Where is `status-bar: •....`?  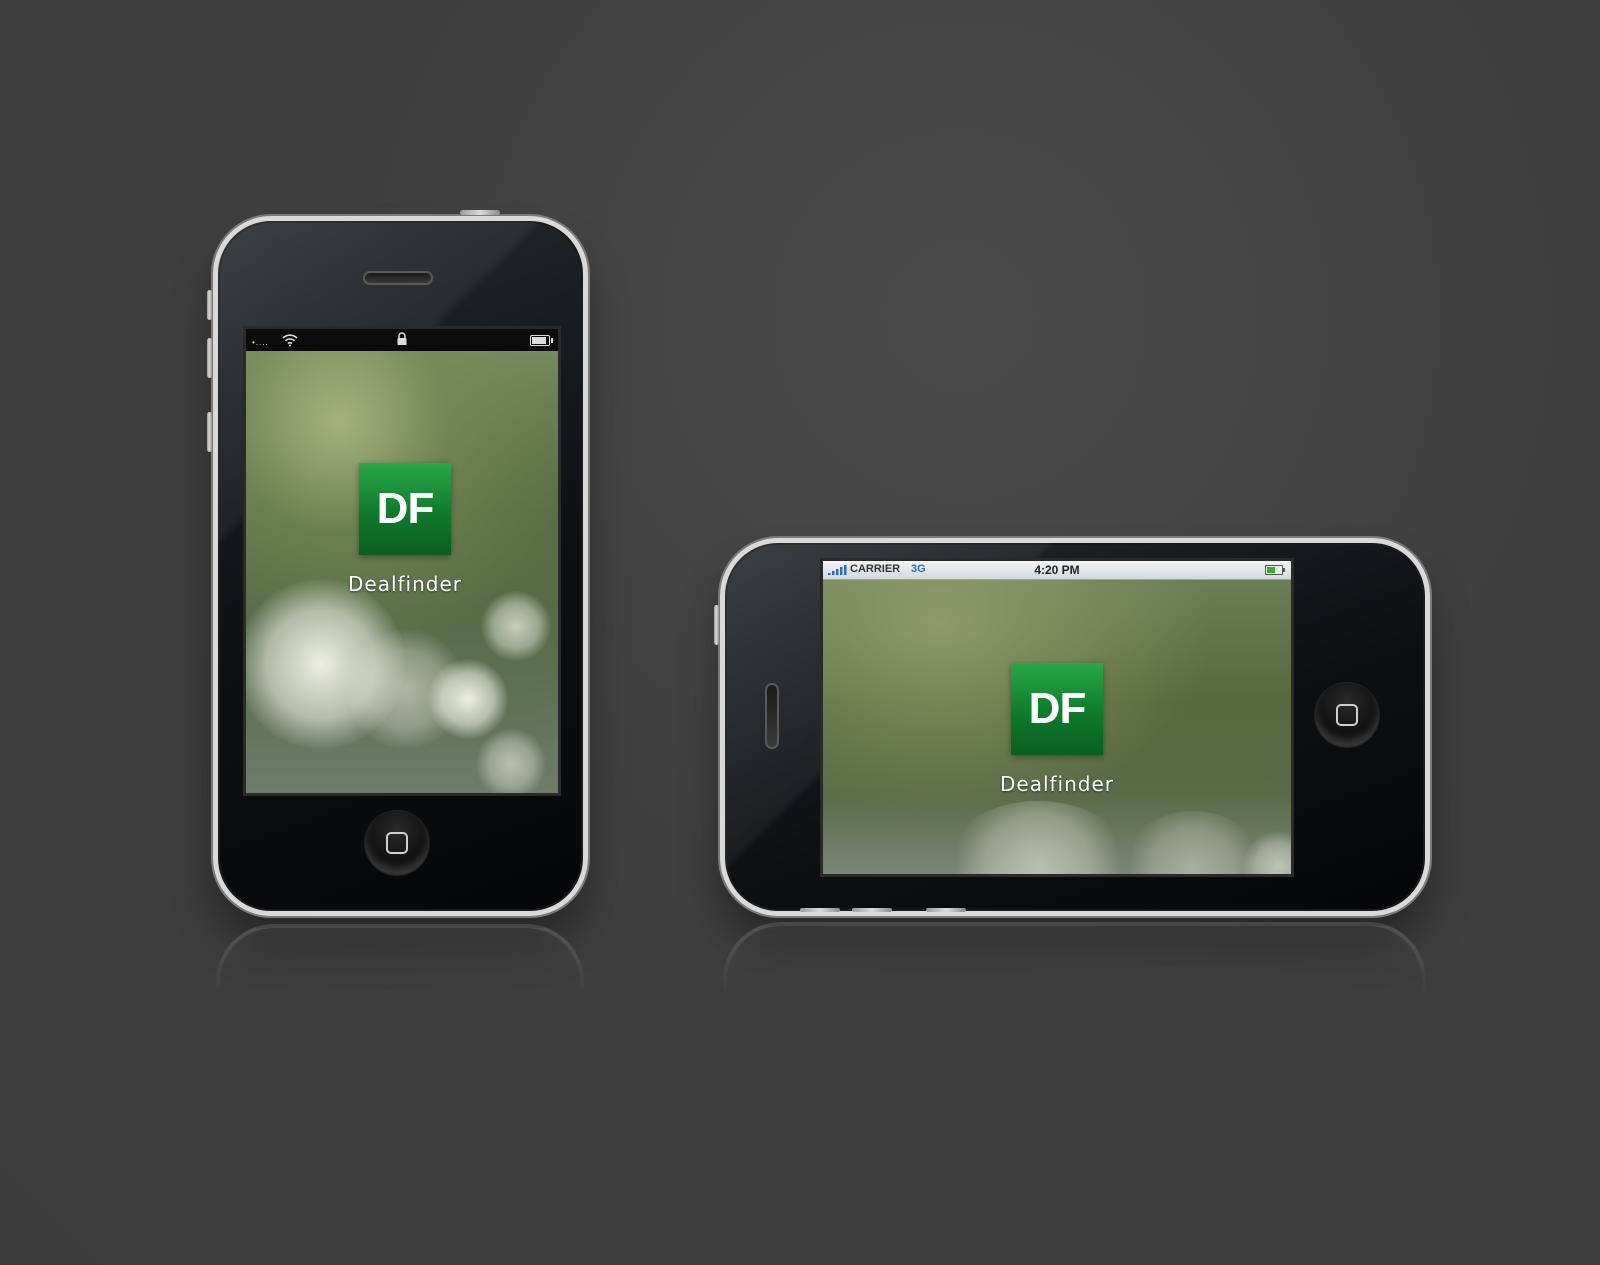 status-bar: •.... is located at coordinates (402, 340).